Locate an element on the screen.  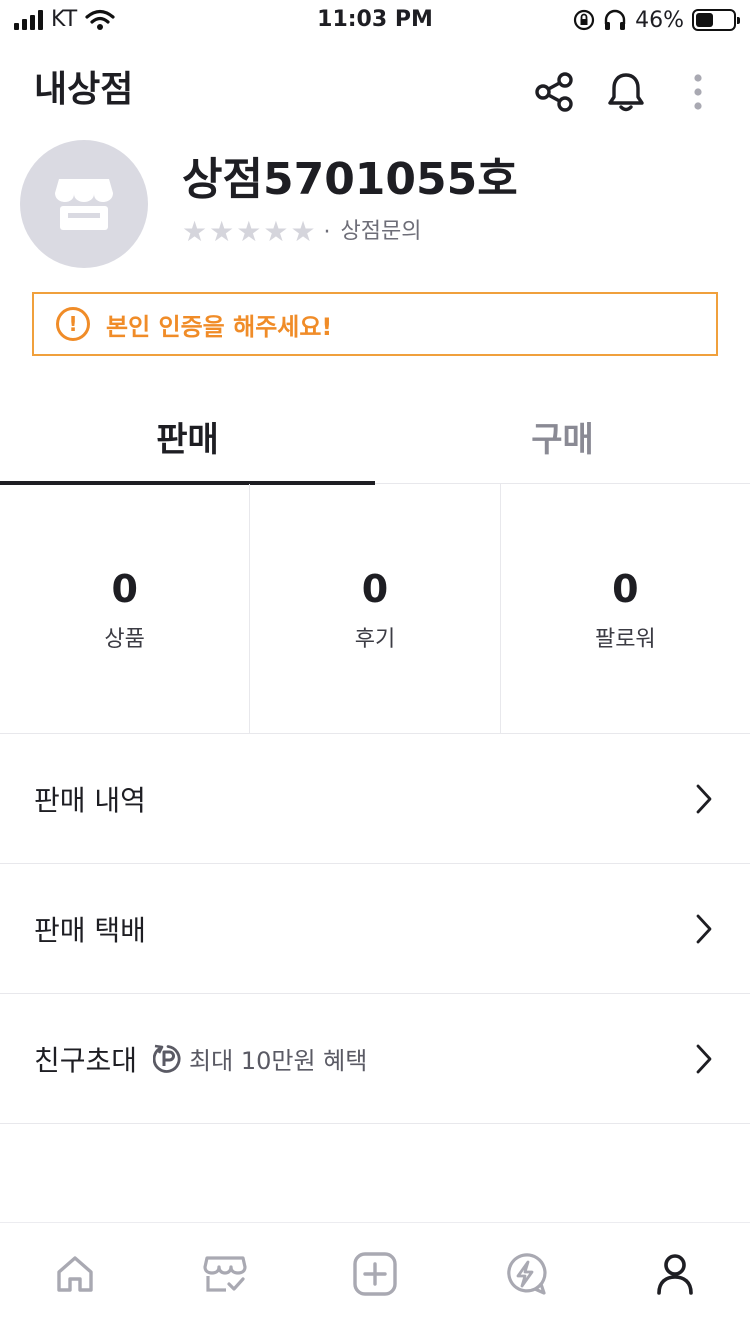
bell-icon is located at coordinates (626, 92).